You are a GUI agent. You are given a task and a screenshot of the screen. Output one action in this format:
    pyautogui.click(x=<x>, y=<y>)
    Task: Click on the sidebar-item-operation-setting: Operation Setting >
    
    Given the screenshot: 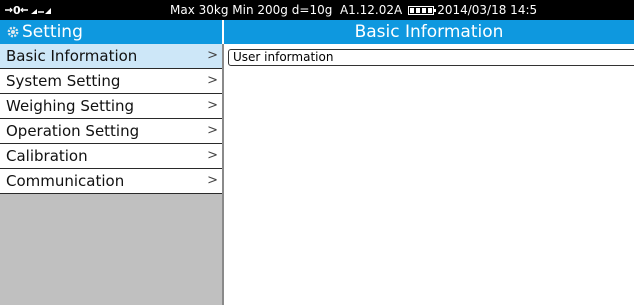 What is the action you would take?
    pyautogui.click(x=111, y=131)
    